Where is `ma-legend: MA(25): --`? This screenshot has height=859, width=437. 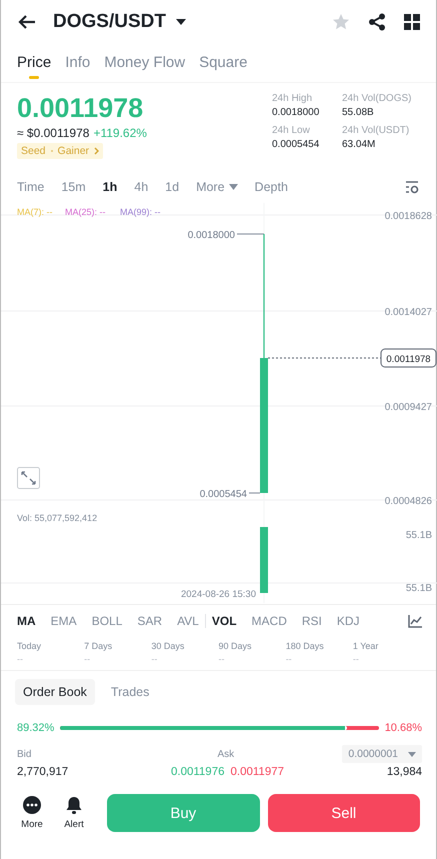
ma-legend: MA(25): -- is located at coordinates (85, 212).